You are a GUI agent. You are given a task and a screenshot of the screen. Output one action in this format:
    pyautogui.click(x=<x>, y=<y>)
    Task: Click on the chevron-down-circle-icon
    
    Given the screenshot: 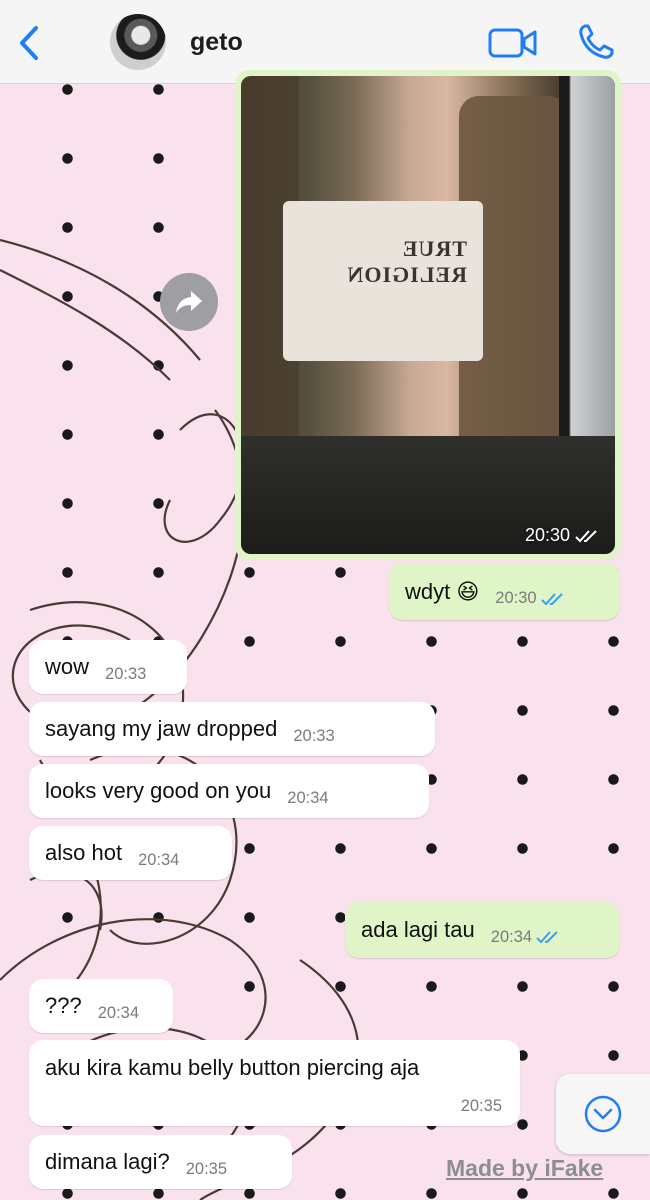 What is the action you would take?
    pyautogui.click(x=603, y=1114)
    